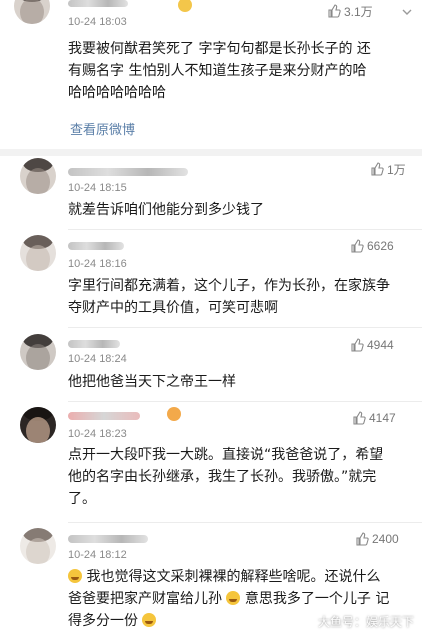 This screenshot has height=640, width=422. What do you see at coordinates (229, 286) in the screenshot?
I see `comment-text-line: 字里行间都充满着，这个儿子，作为长孙，在家族争` at bounding box center [229, 286].